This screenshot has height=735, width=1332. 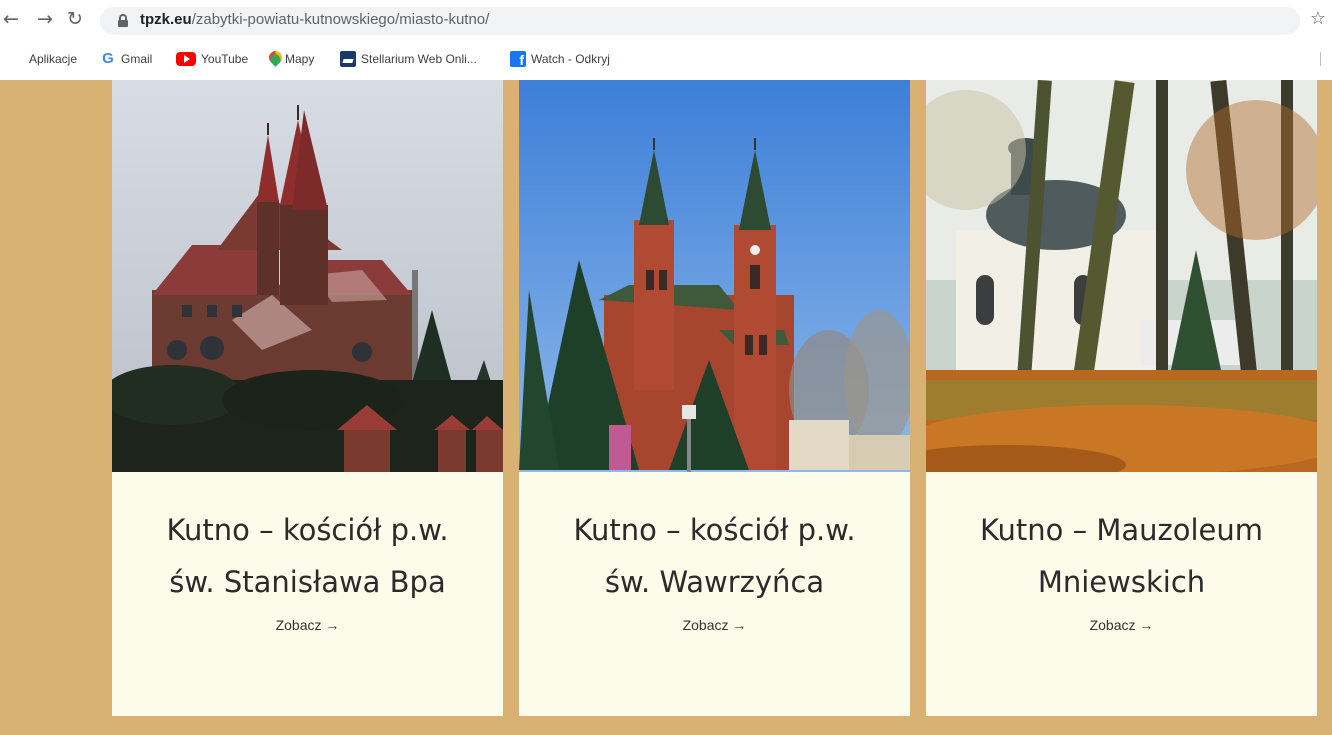 I want to click on bookmark-watch: f Watch - Odkryj, so click(x=560, y=59).